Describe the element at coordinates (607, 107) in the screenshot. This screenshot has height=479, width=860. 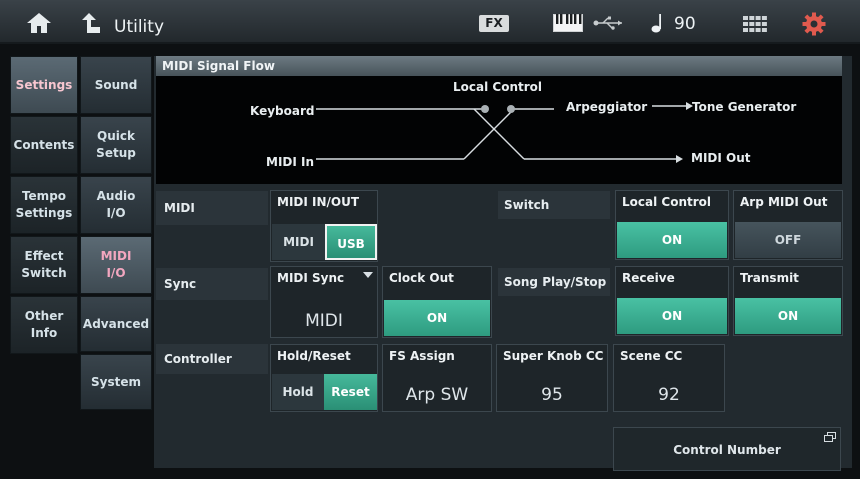
I see `flow-label-arpeggiator: Arpeggiator` at that location.